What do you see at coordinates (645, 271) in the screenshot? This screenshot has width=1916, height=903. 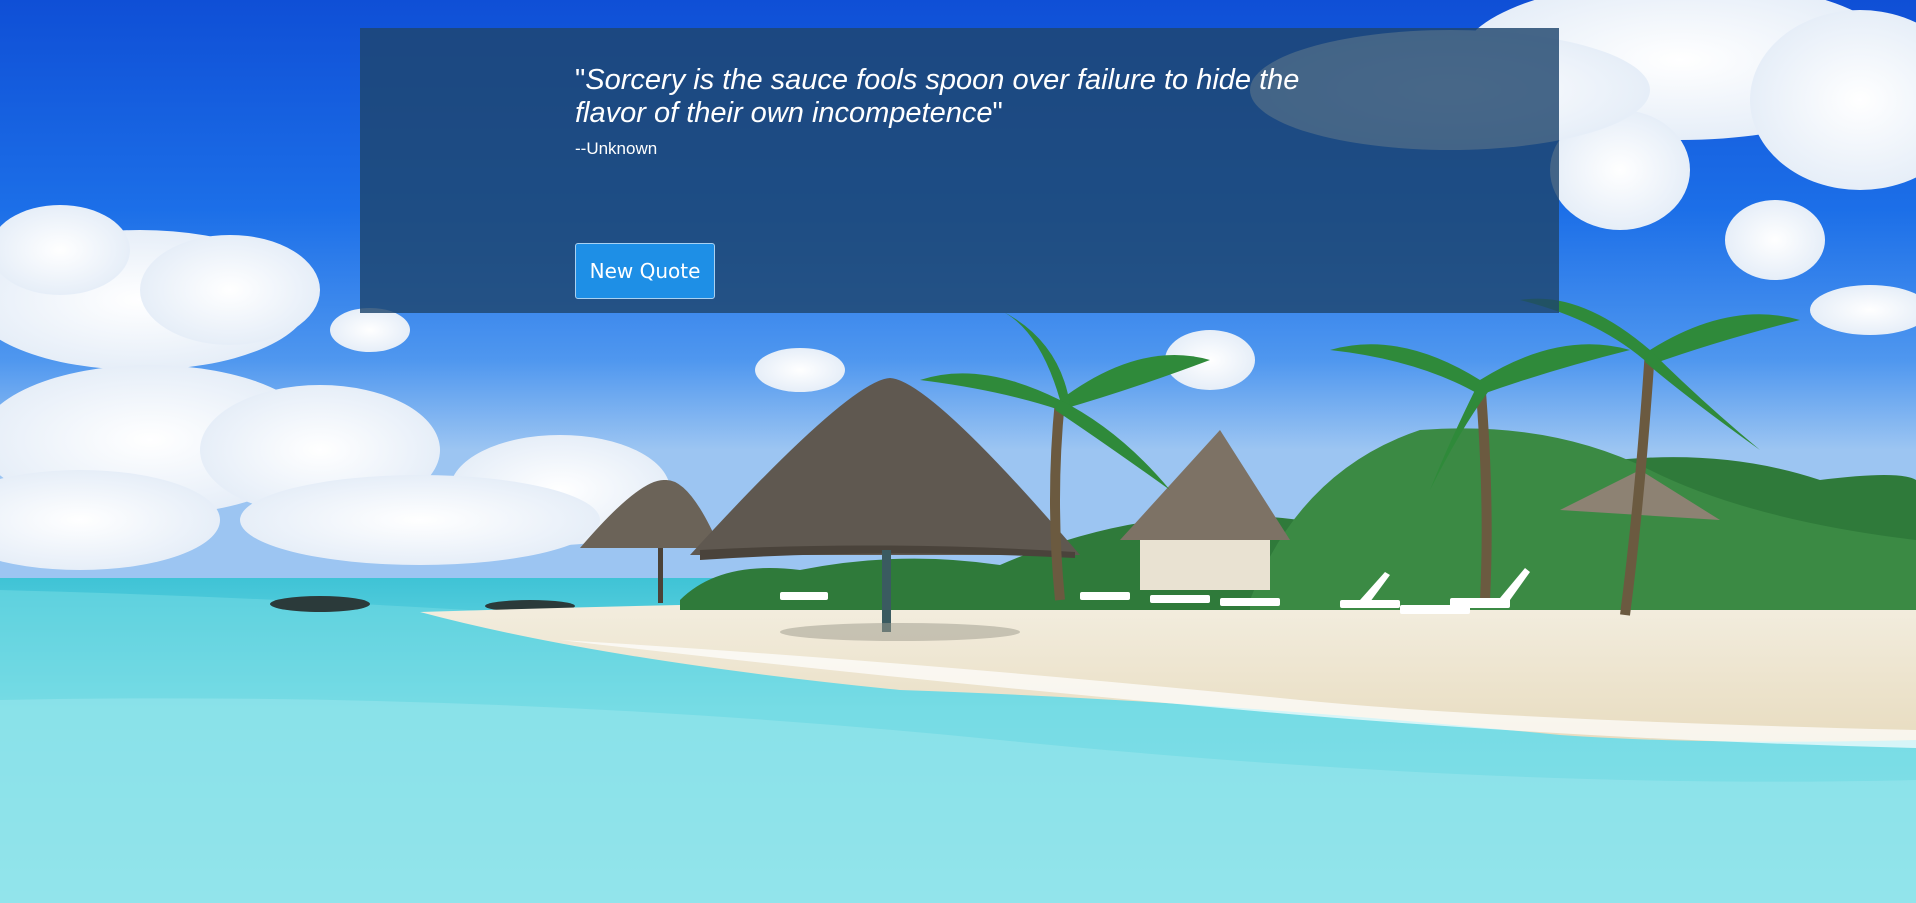 I see `new-quote-button: New Quote` at bounding box center [645, 271].